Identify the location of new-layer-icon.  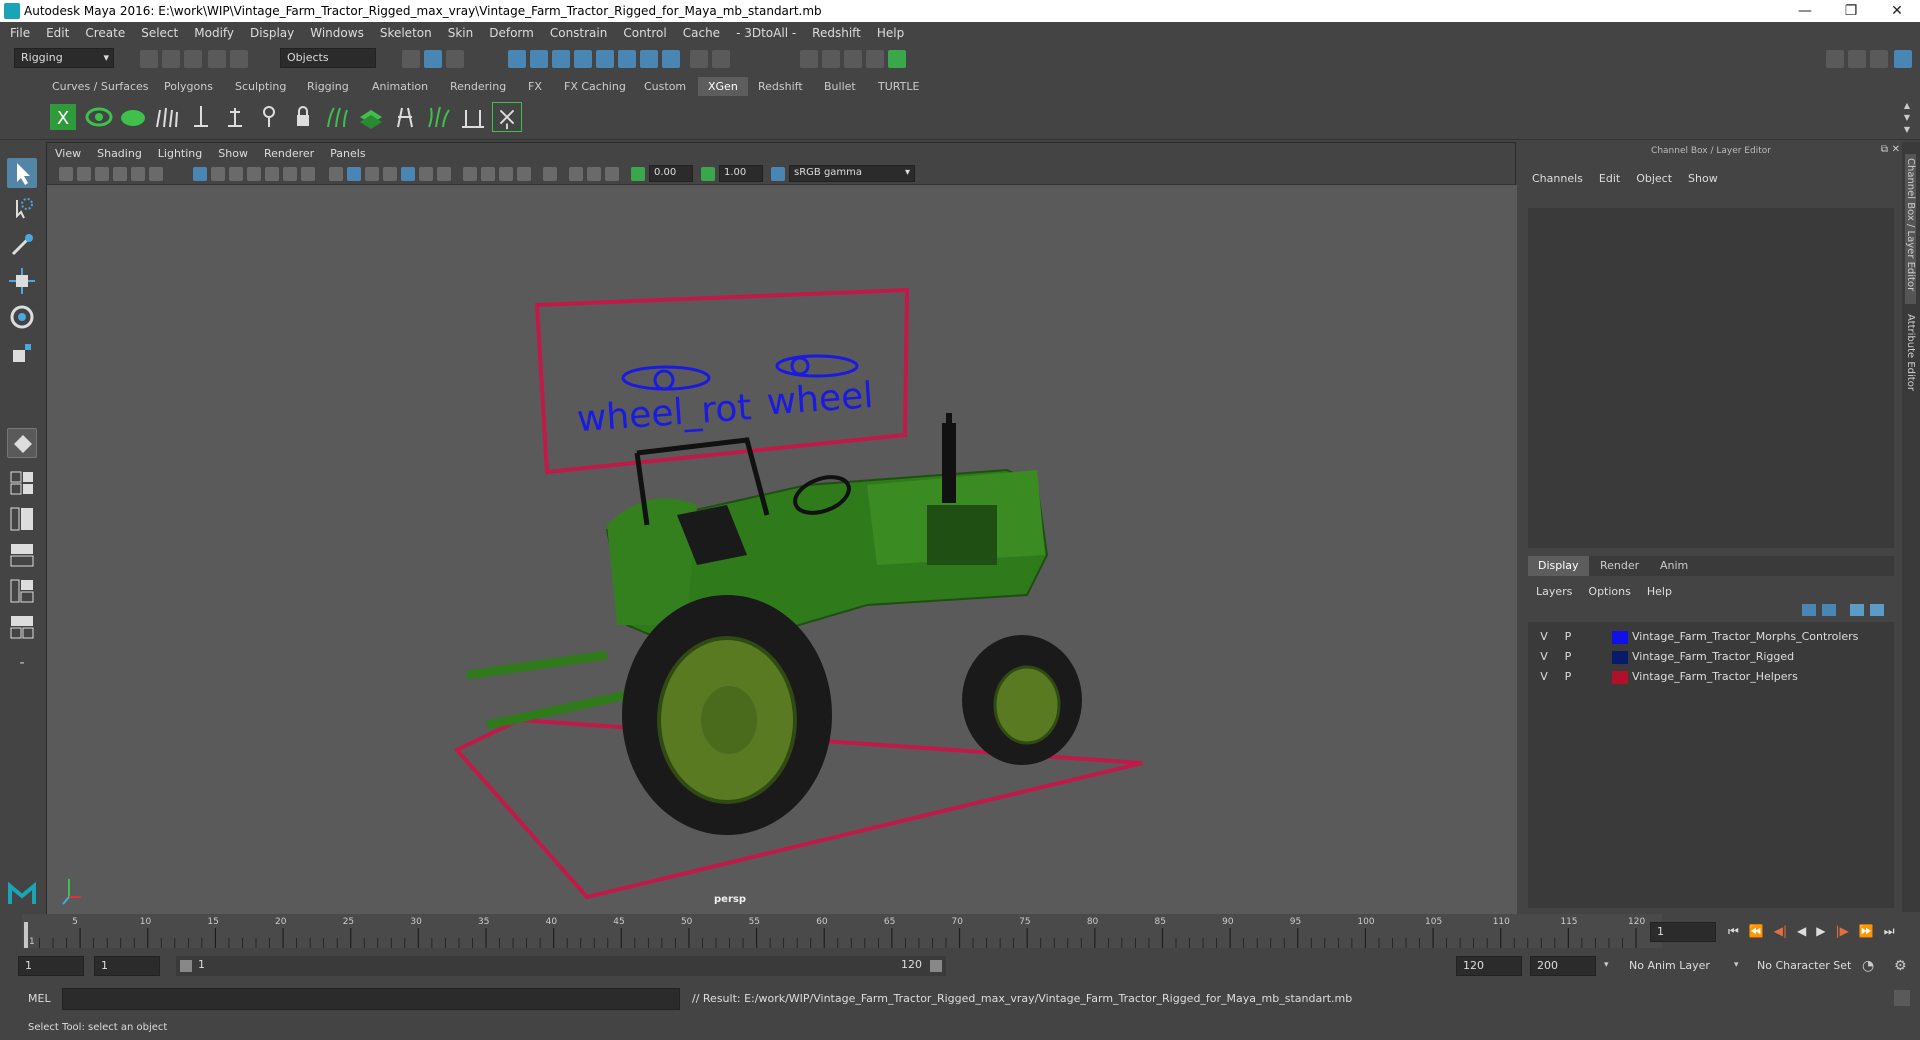
(1857, 610).